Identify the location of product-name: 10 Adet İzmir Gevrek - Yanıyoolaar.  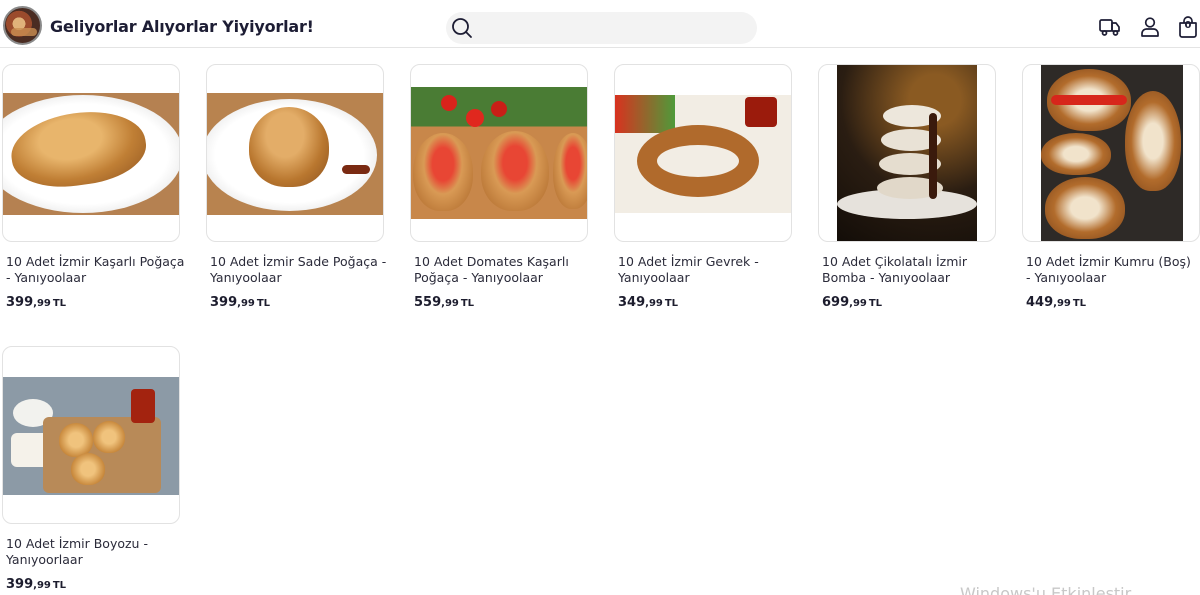
(711, 270).